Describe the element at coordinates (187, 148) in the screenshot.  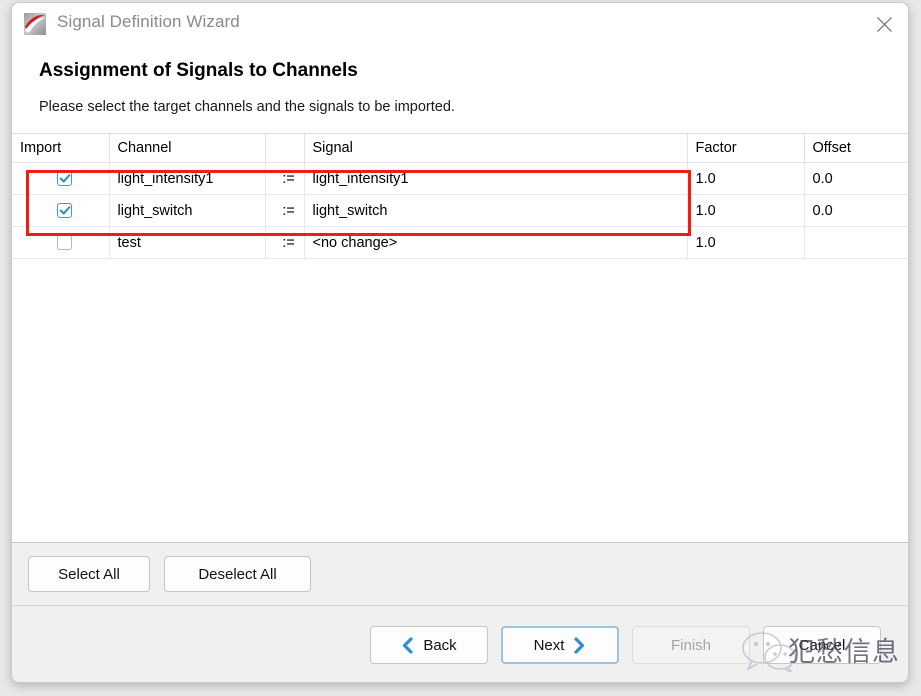
I see `column-header-channel: Channel` at that location.